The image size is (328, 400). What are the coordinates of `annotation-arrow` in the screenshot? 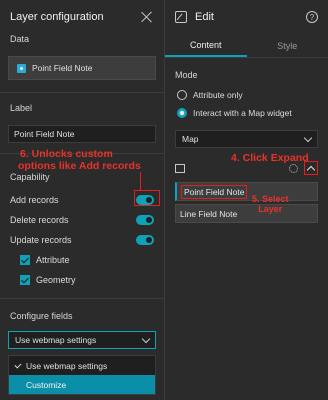 It's located at (140, 181).